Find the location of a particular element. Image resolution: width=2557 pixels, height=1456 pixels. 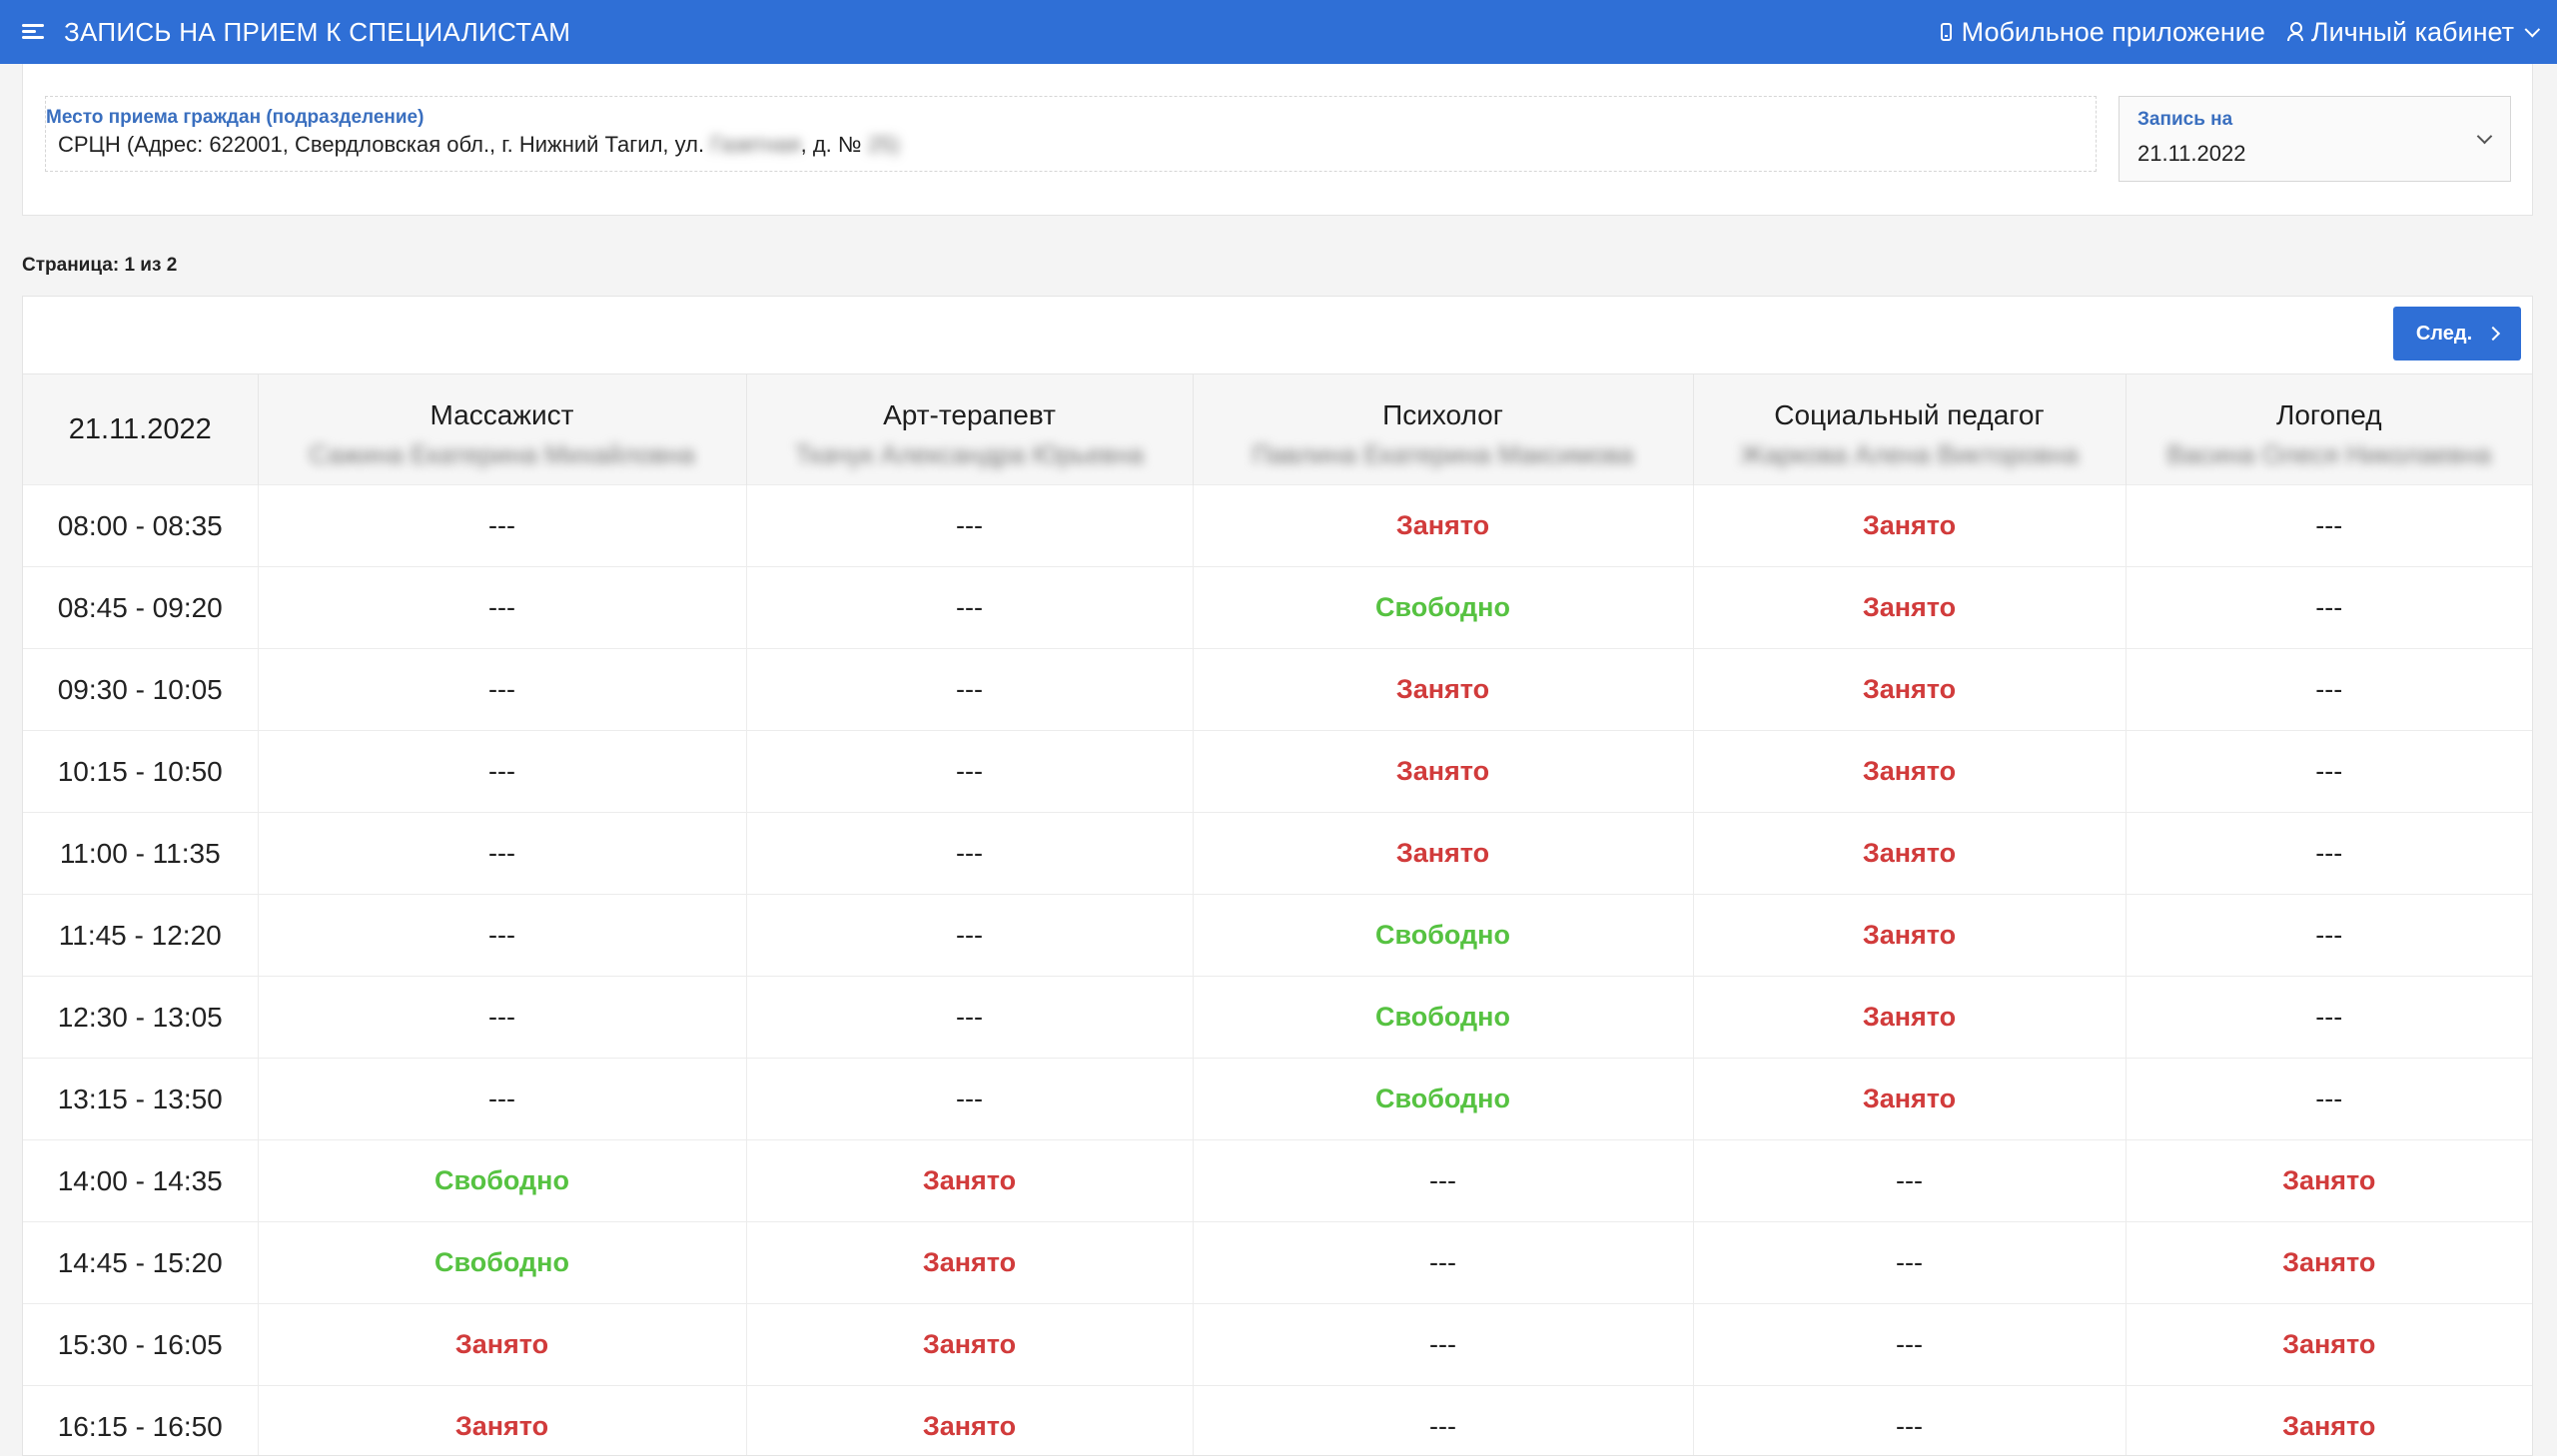

time-slot-cell: 12:30 - 13:05 is located at coordinates (141, 1017).